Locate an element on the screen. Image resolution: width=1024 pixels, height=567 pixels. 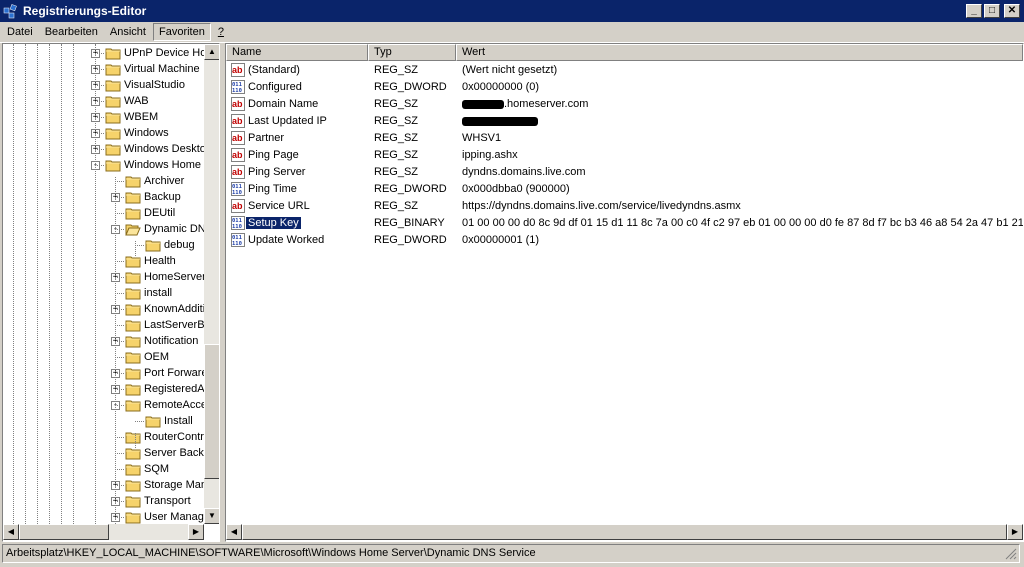
tree-item: SQM is located at coordinates (147, 469).